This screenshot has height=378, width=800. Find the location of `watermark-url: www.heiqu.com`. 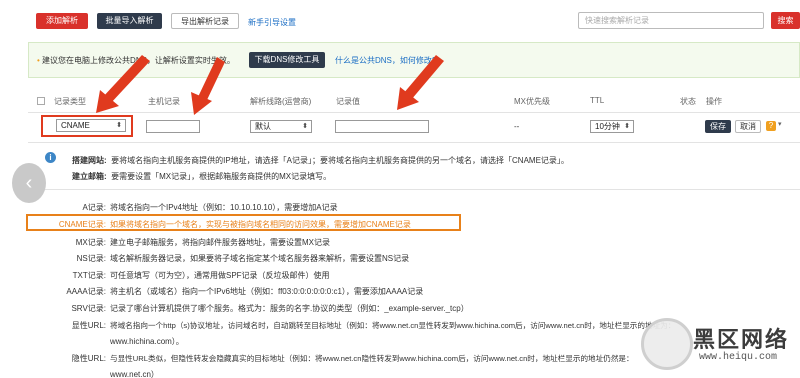

watermark-url: www.heiqu.com is located at coordinates (738, 357).